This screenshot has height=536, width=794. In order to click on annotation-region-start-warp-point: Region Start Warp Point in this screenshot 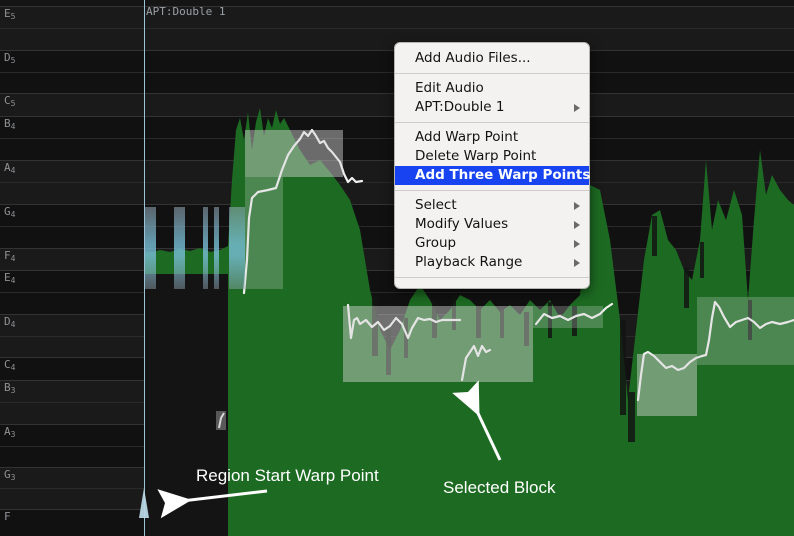, I will do `click(287, 475)`.